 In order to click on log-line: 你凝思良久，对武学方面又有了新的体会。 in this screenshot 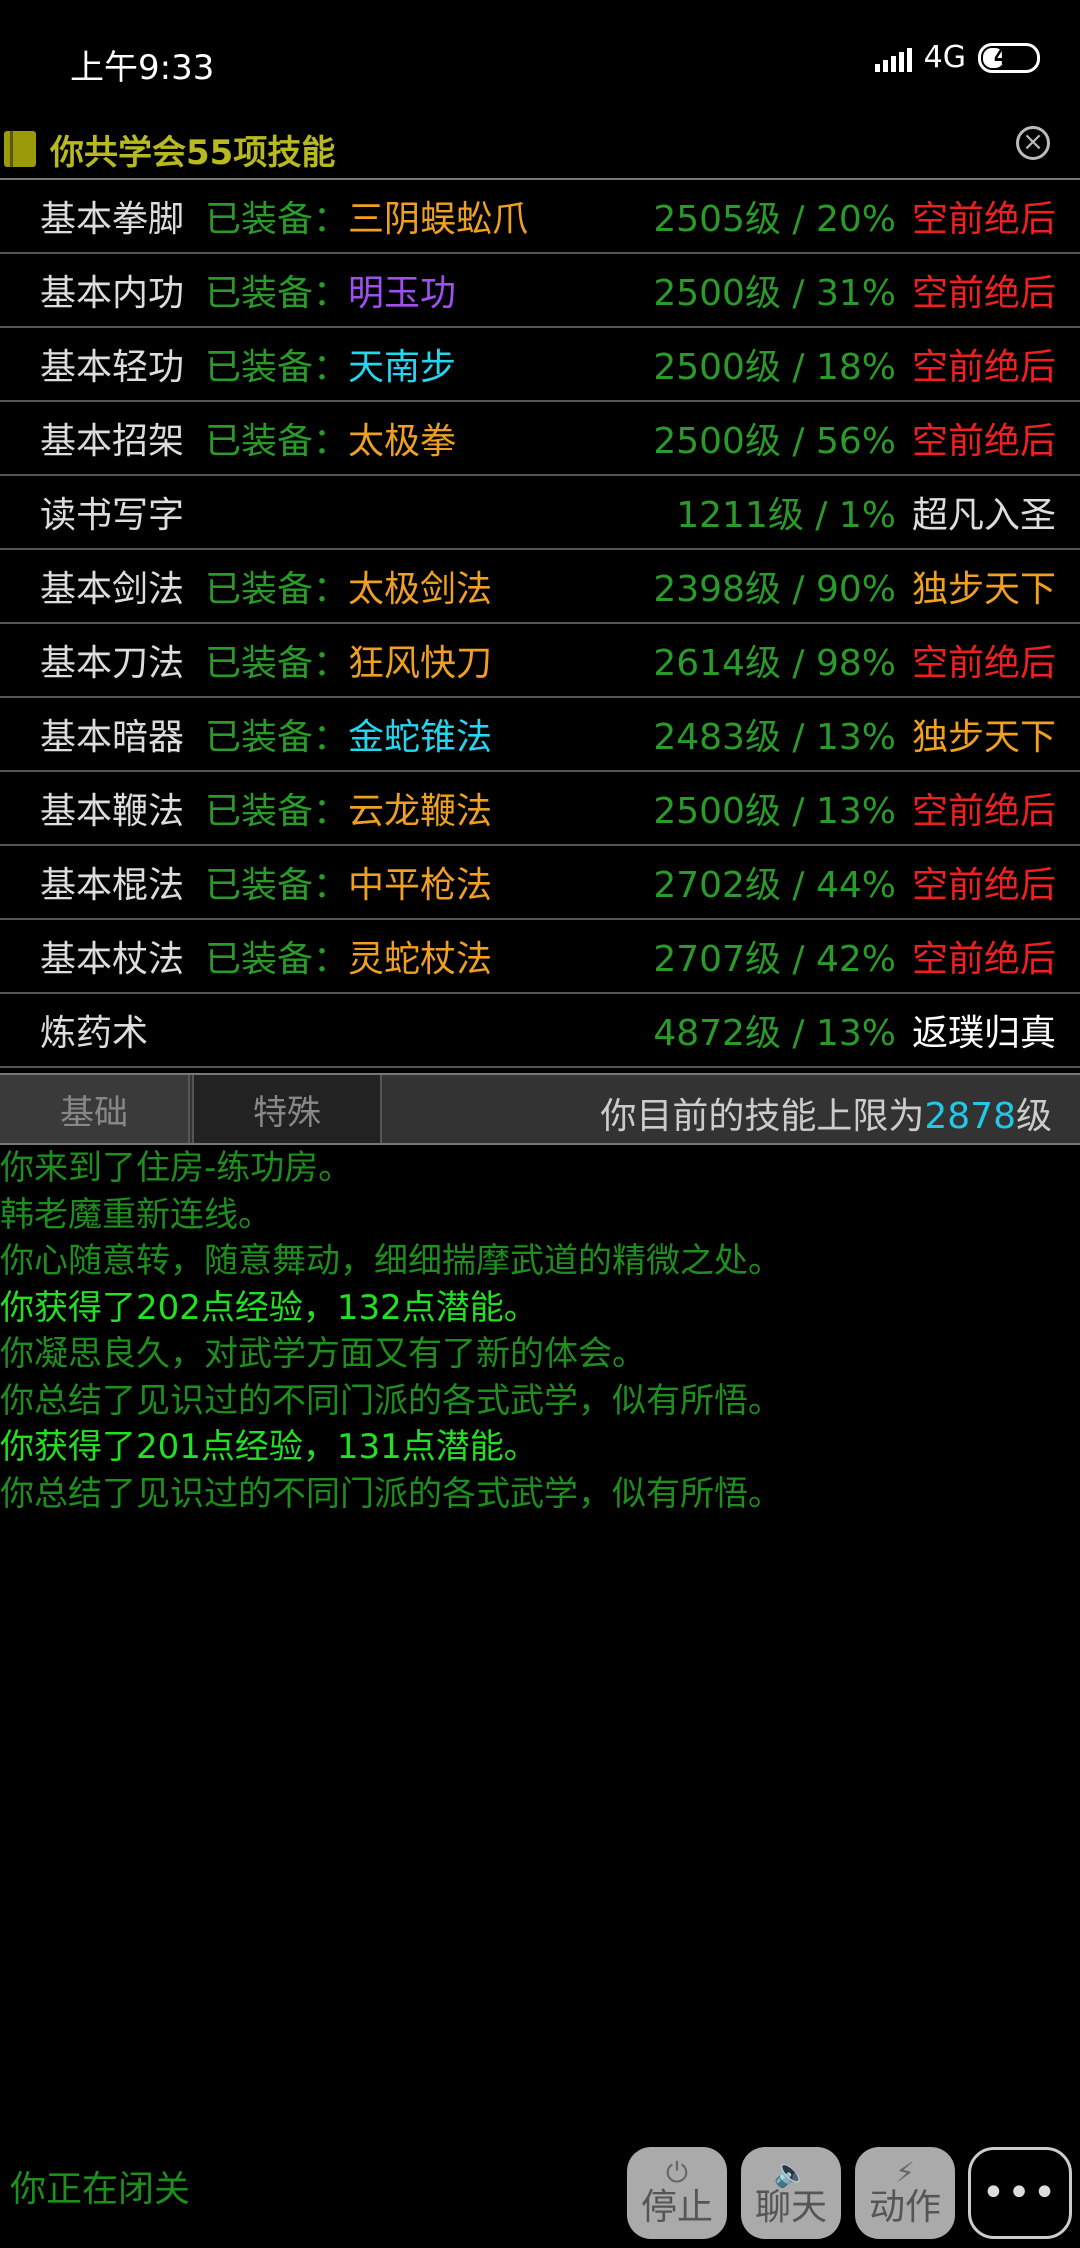, I will do `click(323, 1354)`.